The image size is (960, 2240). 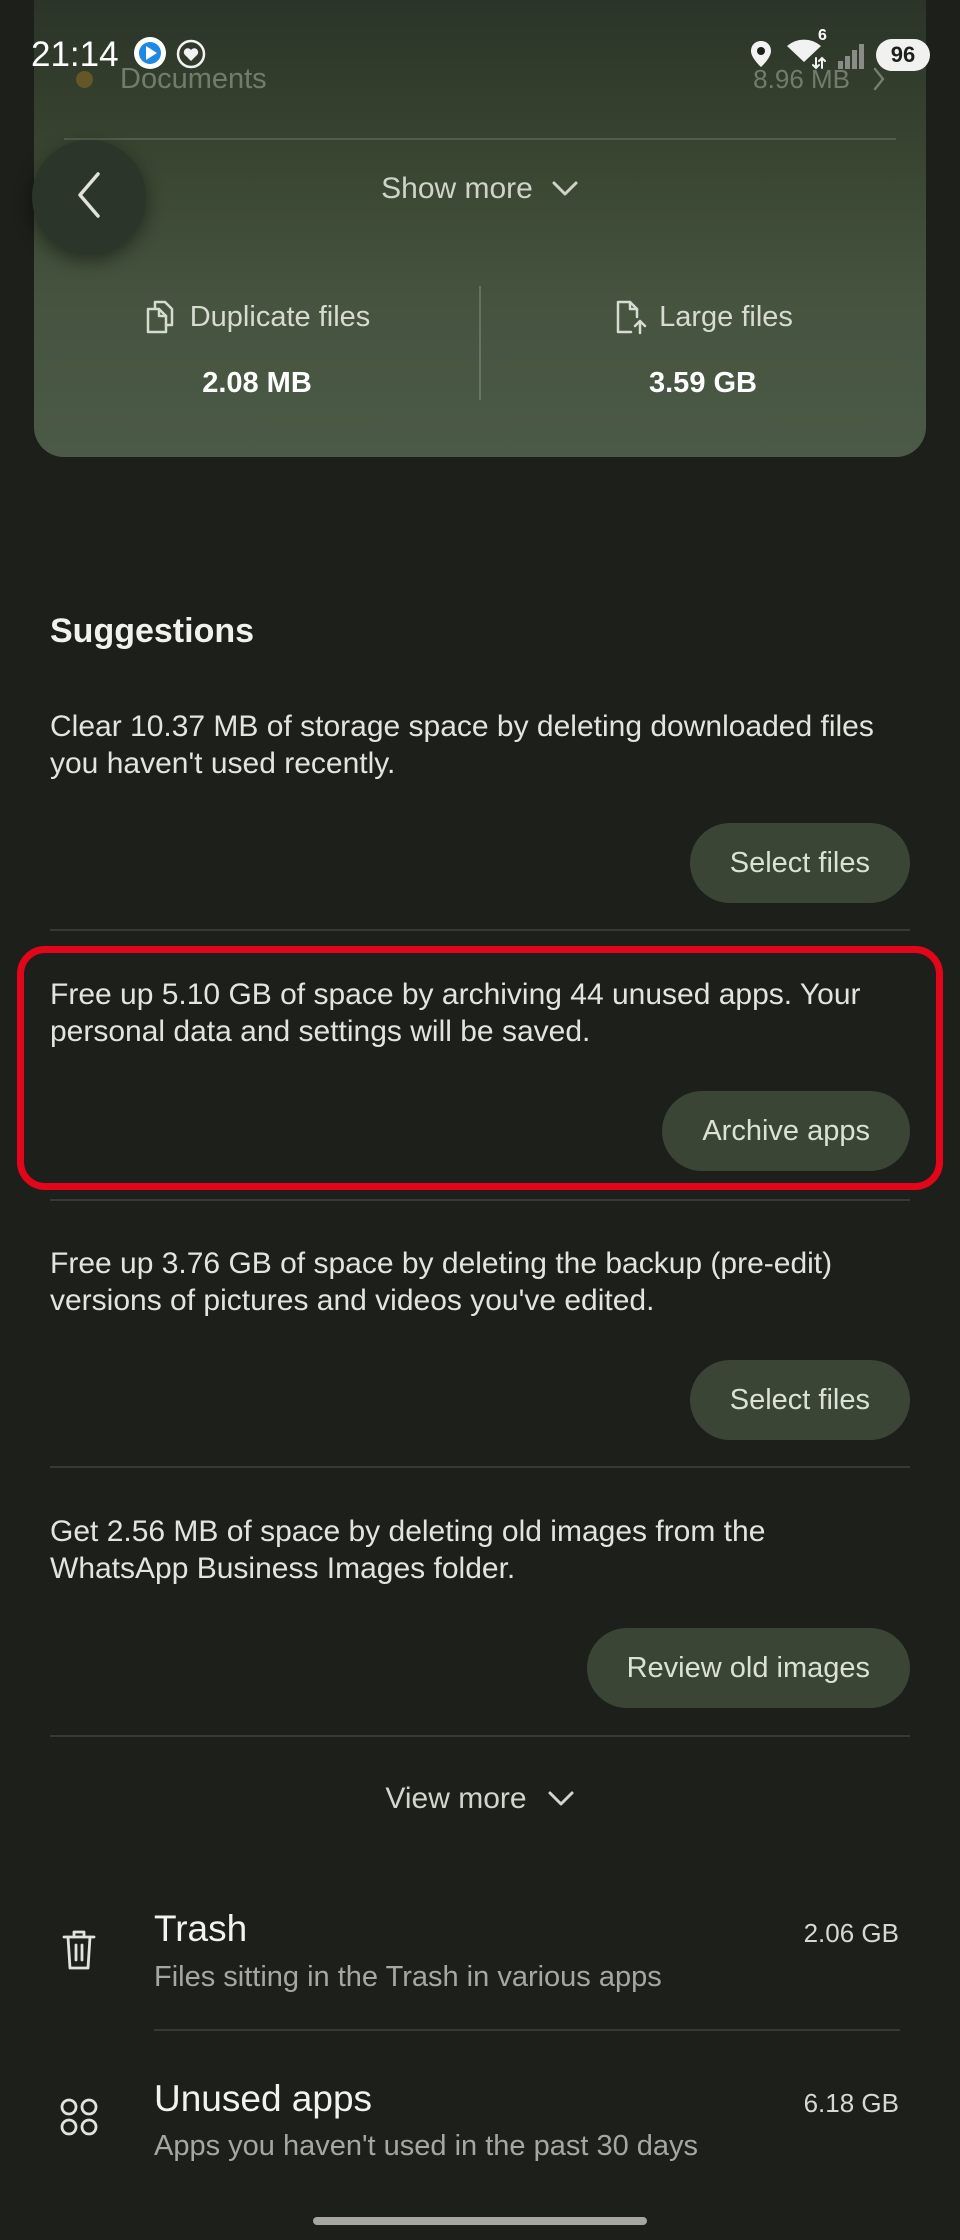 I want to click on duplicate-files-label: Duplicate files, so click(x=280, y=317).